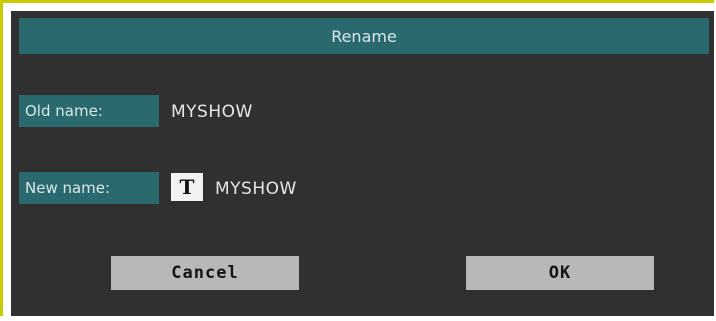 The height and width of the screenshot is (321, 716). Describe the element at coordinates (205, 273) in the screenshot. I see `cancel-button: Cancel` at that location.